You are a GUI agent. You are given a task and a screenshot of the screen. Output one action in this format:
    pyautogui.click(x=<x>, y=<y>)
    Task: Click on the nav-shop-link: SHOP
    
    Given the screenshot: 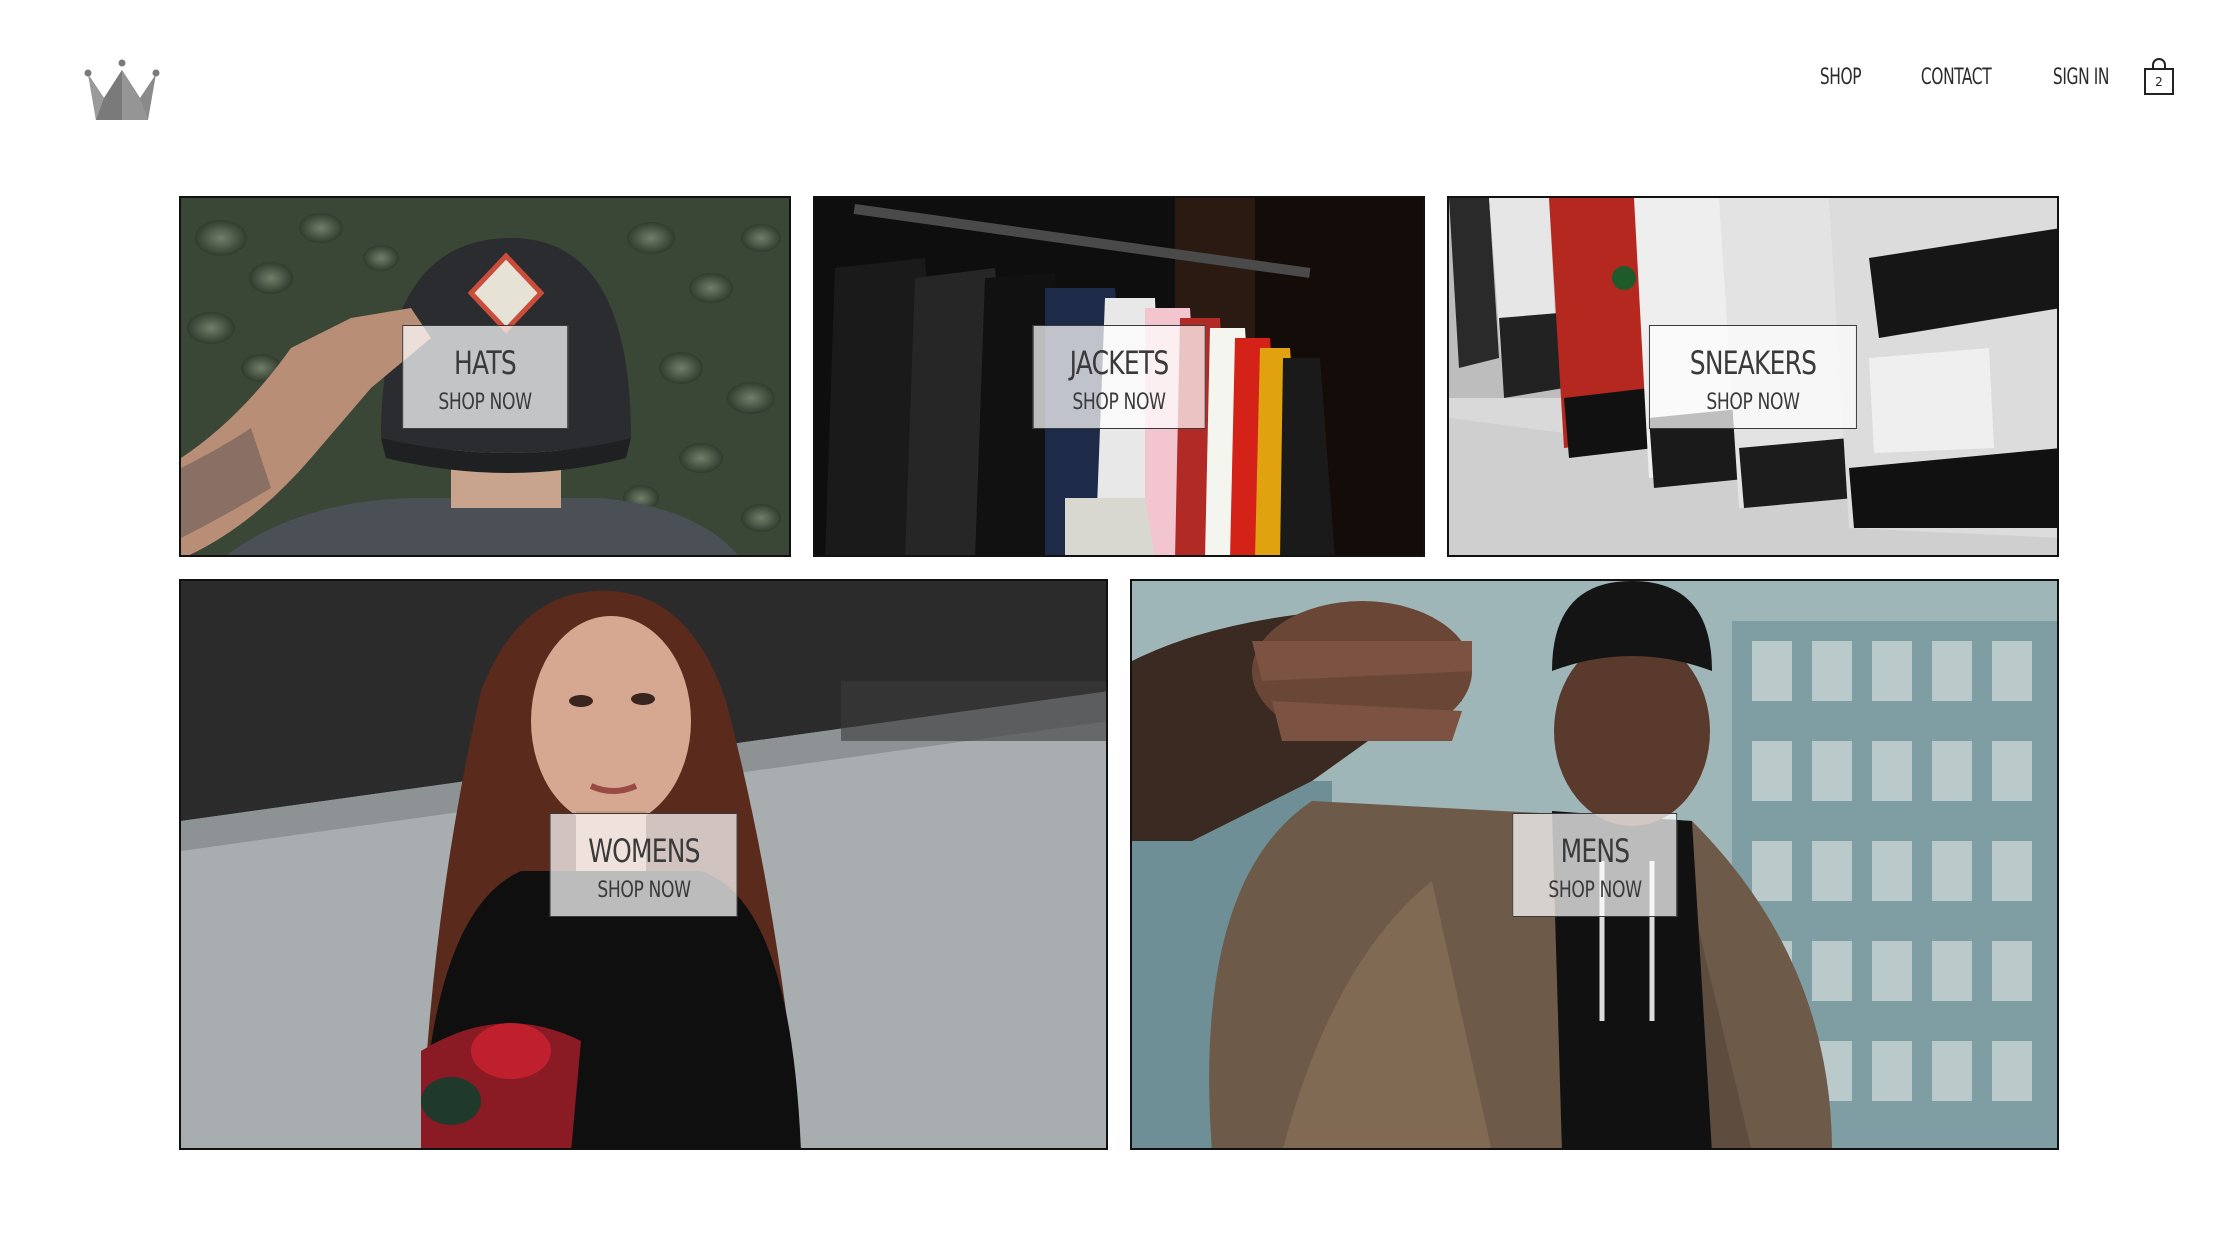 What is the action you would take?
    pyautogui.click(x=1841, y=77)
    